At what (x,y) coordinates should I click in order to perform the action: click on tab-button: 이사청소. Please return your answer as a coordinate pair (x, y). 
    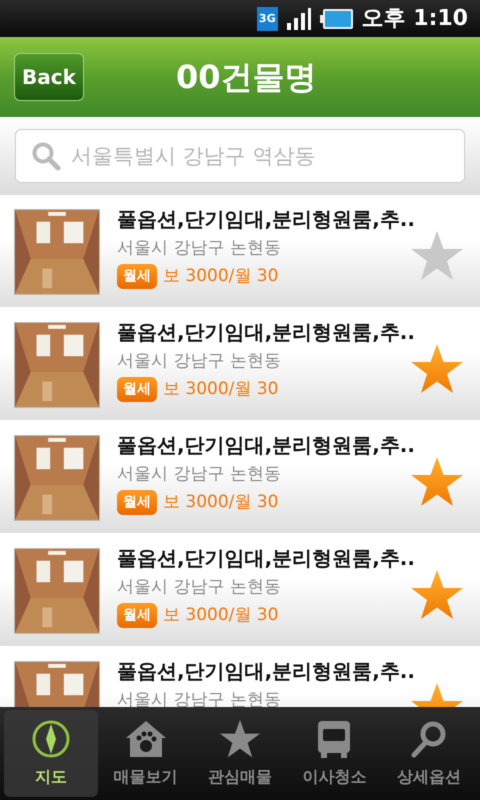
    Looking at the image, I should click on (334, 753).